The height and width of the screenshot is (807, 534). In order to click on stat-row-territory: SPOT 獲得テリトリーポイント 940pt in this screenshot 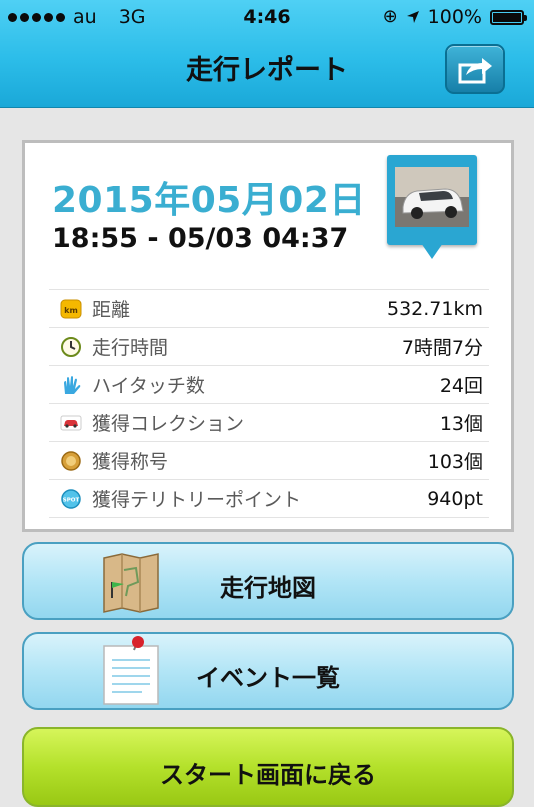, I will do `click(269, 498)`.